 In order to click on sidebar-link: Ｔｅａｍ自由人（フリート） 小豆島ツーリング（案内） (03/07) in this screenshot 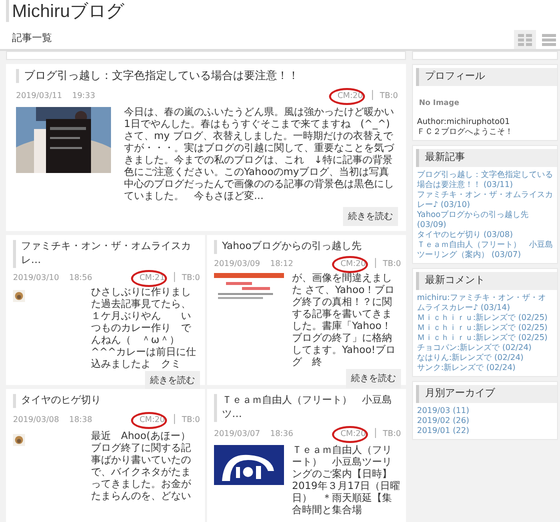, I will do `click(485, 250)`.